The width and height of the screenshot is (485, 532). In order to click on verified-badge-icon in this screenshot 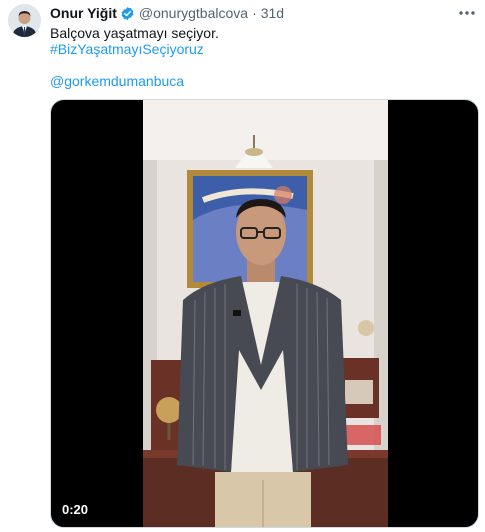, I will do `click(127, 13)`.